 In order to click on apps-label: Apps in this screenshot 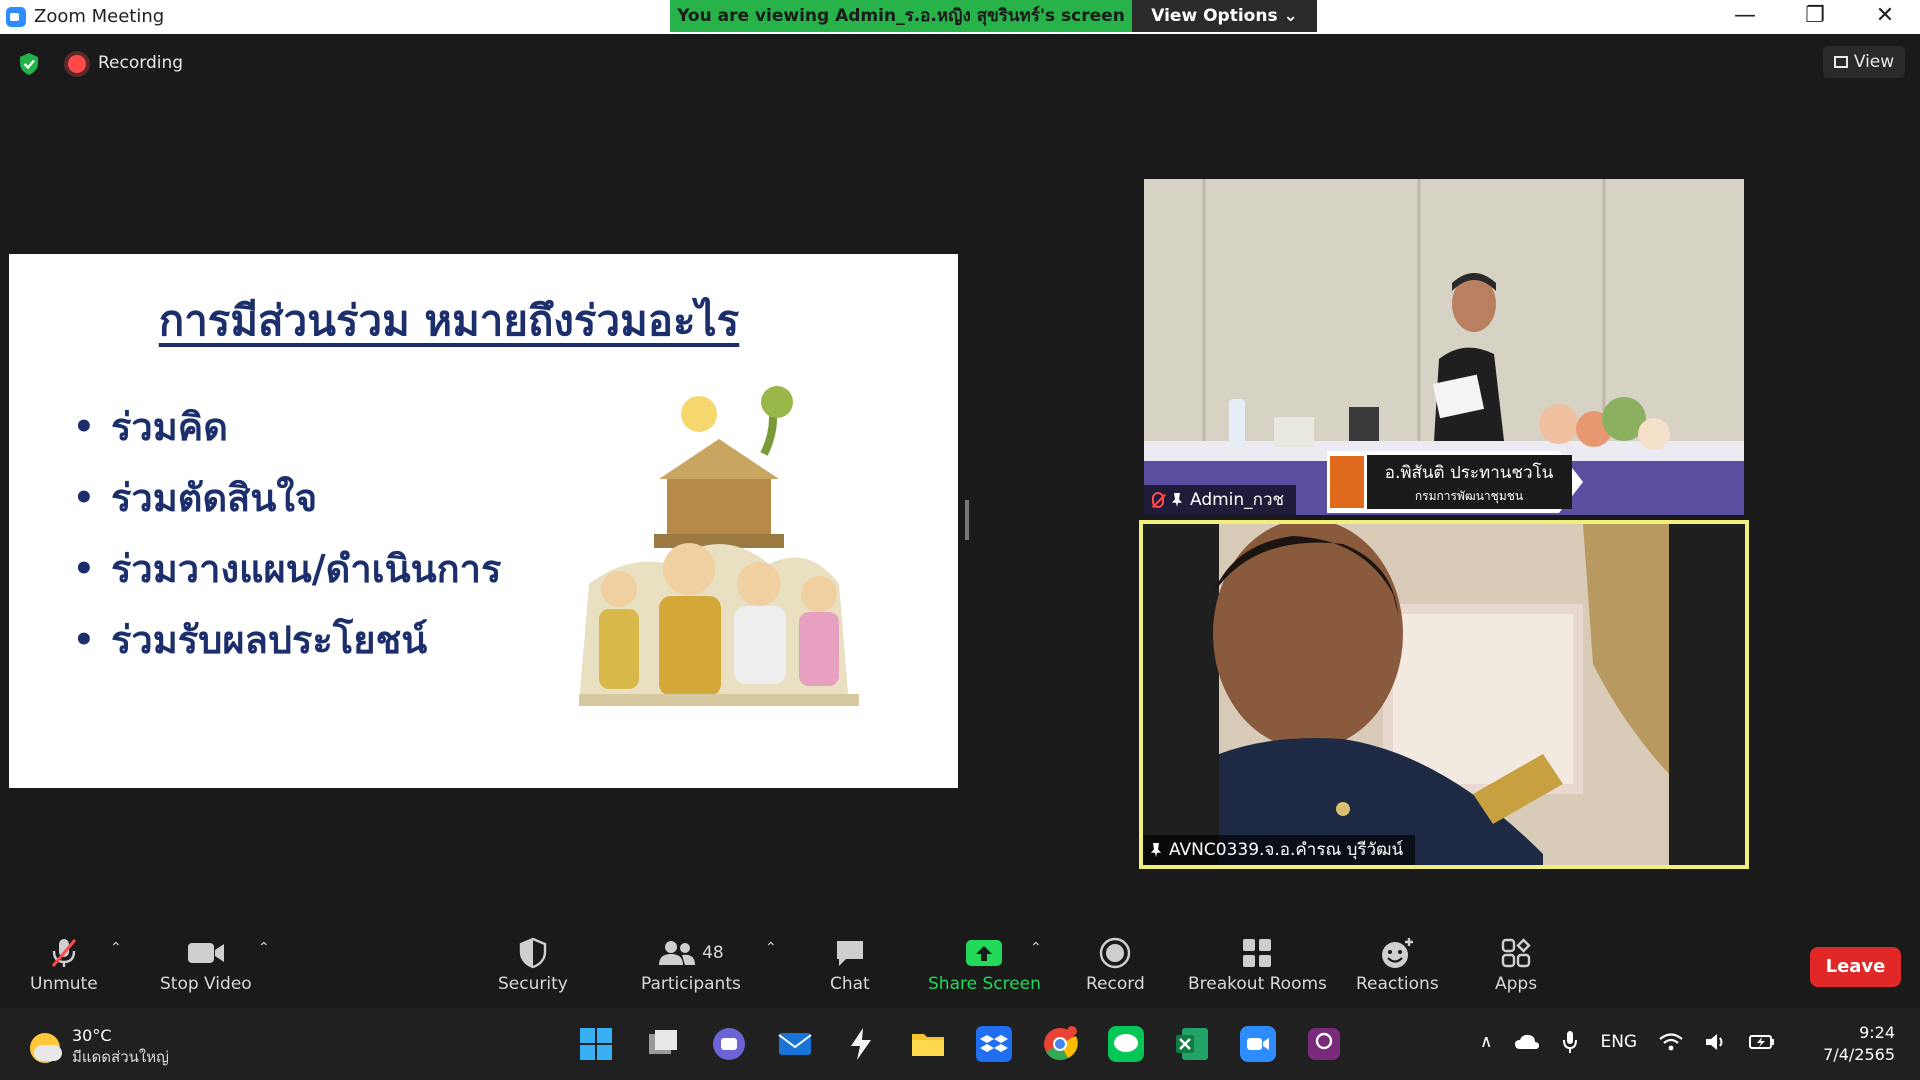, I will do `click(1516, 984)`.